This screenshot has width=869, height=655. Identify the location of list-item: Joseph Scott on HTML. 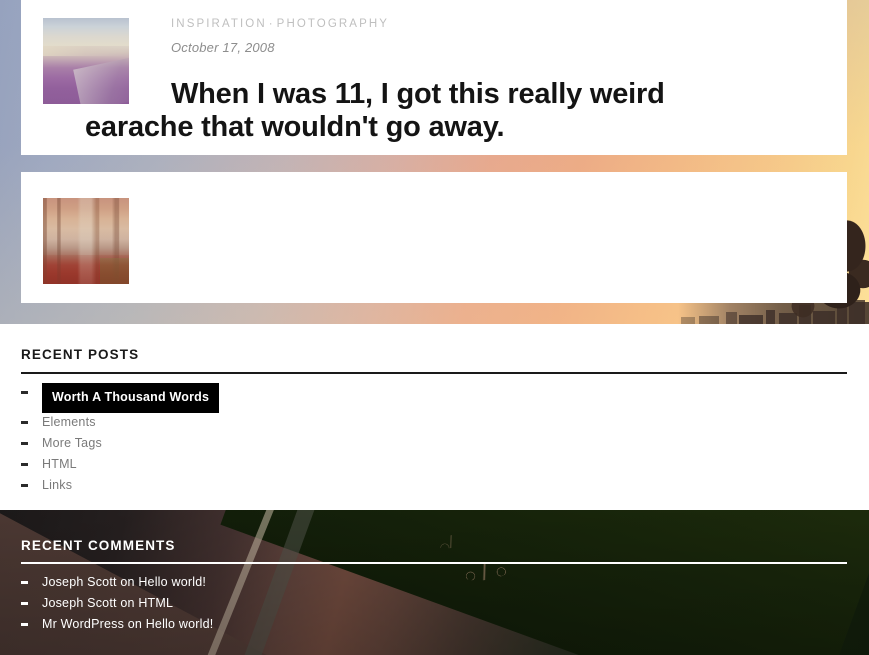
(117, 603).